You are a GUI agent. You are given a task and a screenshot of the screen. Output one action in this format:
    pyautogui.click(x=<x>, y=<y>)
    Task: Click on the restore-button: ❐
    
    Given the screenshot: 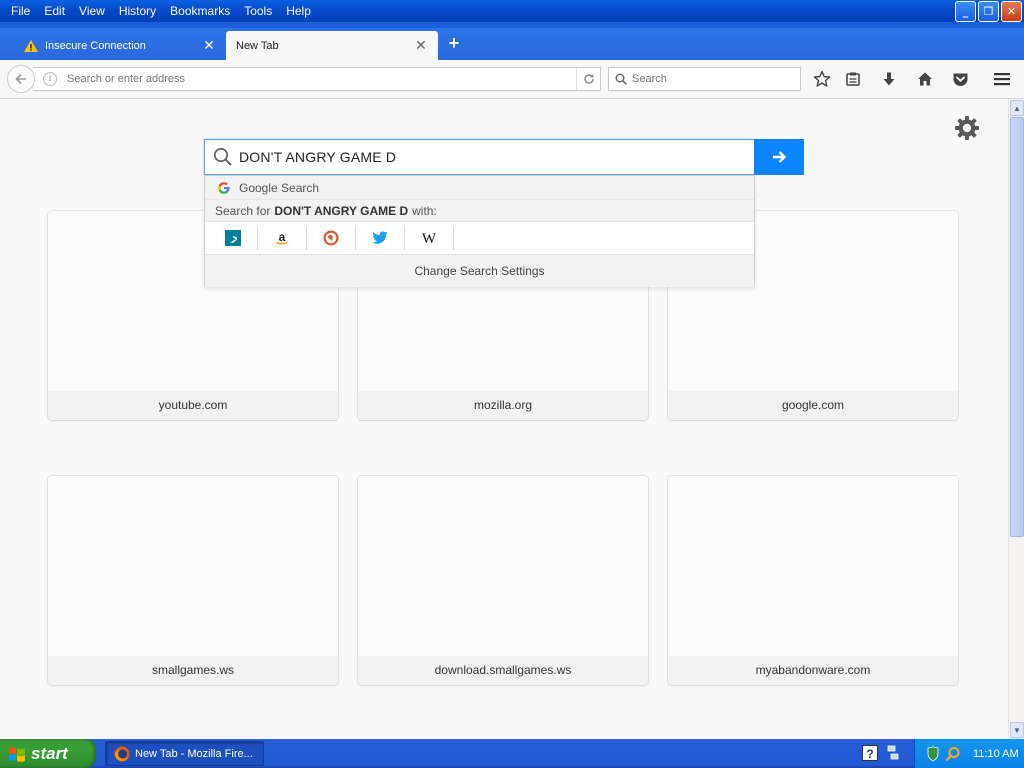 What is the action you would take?
    pyautogui.click(x=988, y=11)
    